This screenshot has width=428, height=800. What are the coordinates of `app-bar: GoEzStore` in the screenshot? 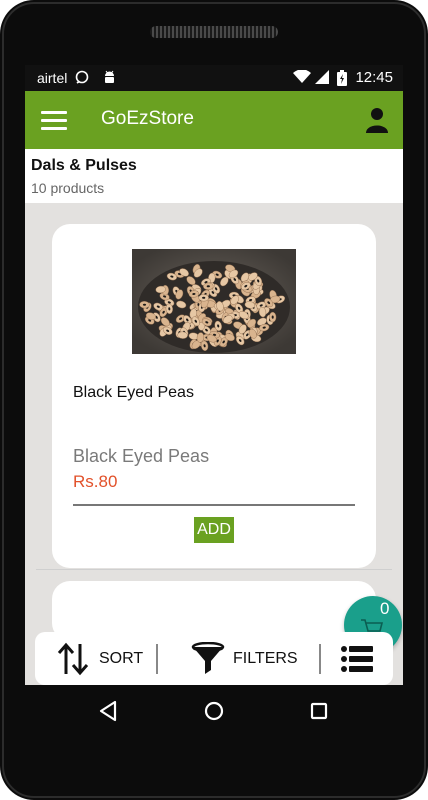 It's located at (214, 120).